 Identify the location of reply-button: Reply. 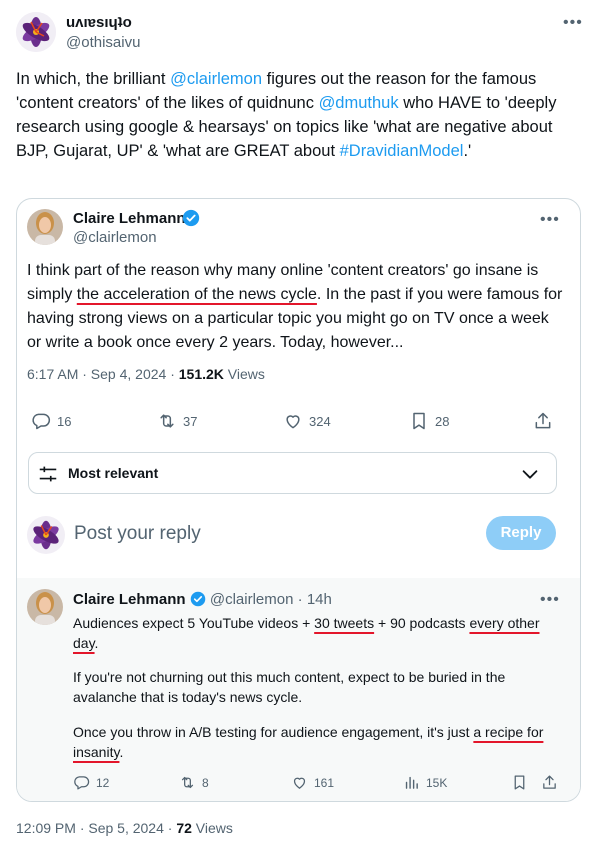
(521, 533).